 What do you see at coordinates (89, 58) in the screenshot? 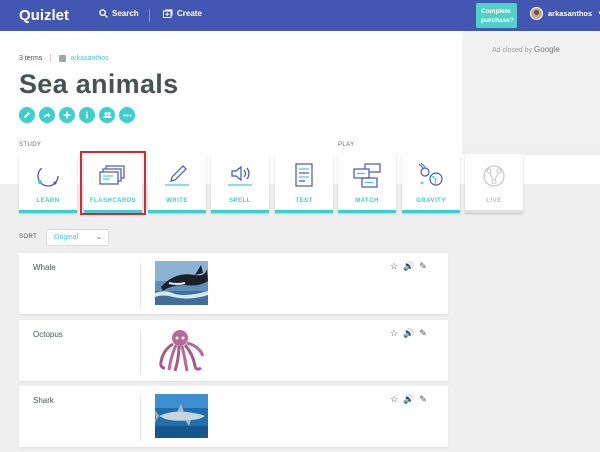
I see `owner-link: arkasanthos` at bounding box center [89, 58].